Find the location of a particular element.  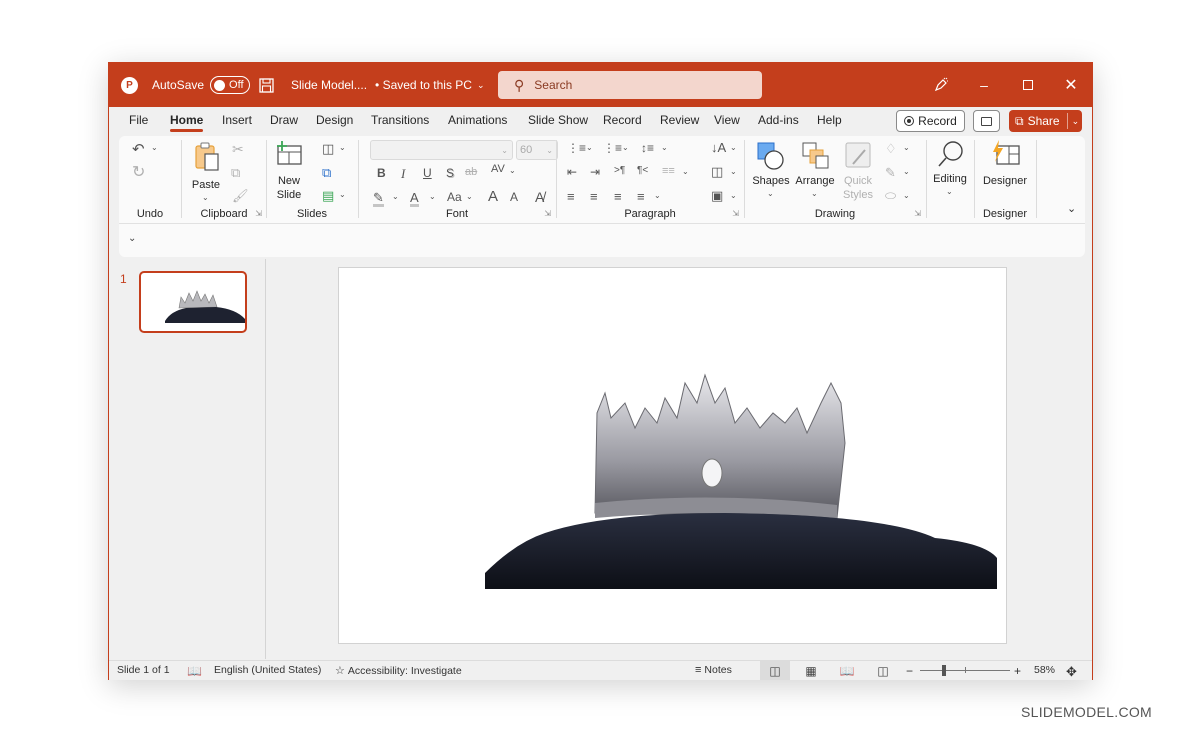

align-center-icon: ≡ is located at coordinates (594, 196).